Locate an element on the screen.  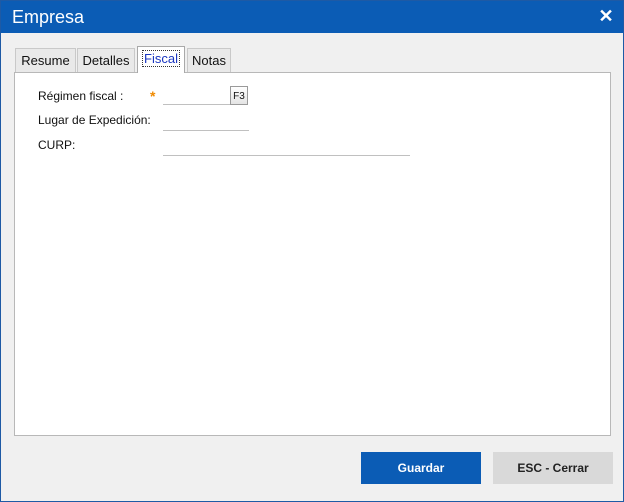
curp-input is located at coordinates (286, 146).